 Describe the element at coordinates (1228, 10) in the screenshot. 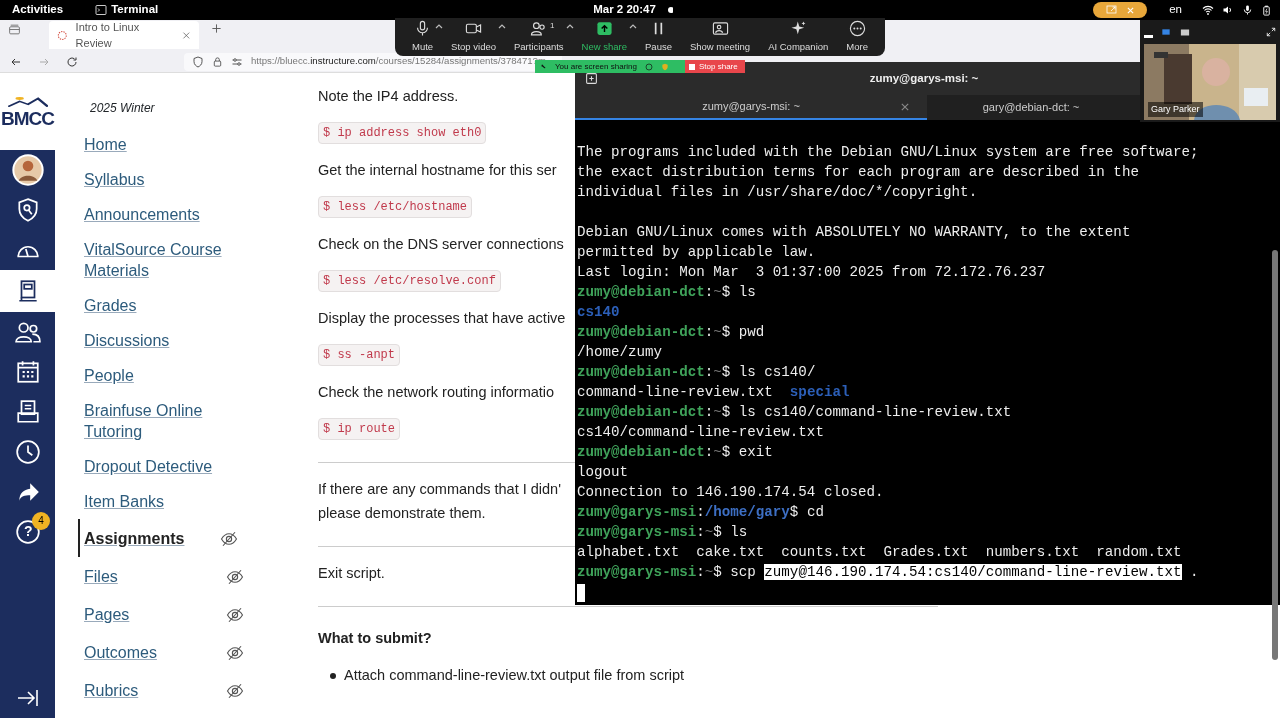

I see `volume-icon` at that location.